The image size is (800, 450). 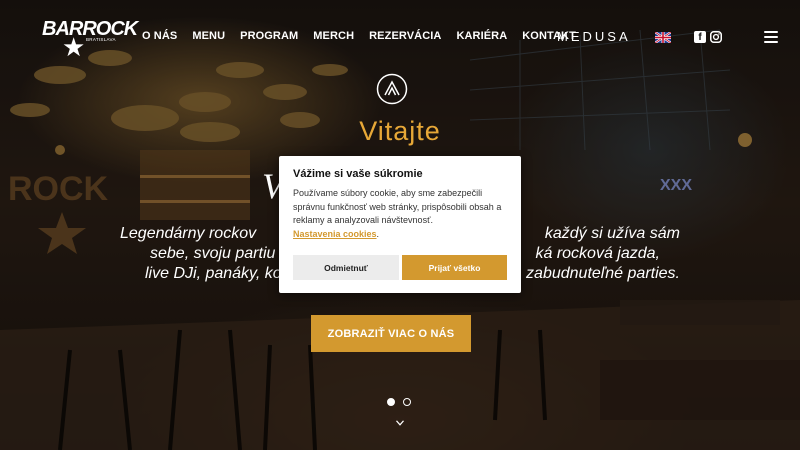 What do you see at coordinates (346, 267) in the screenshot?
I see `decline-cookies-button: Odmietnuť` at bounding box center [346, 267].